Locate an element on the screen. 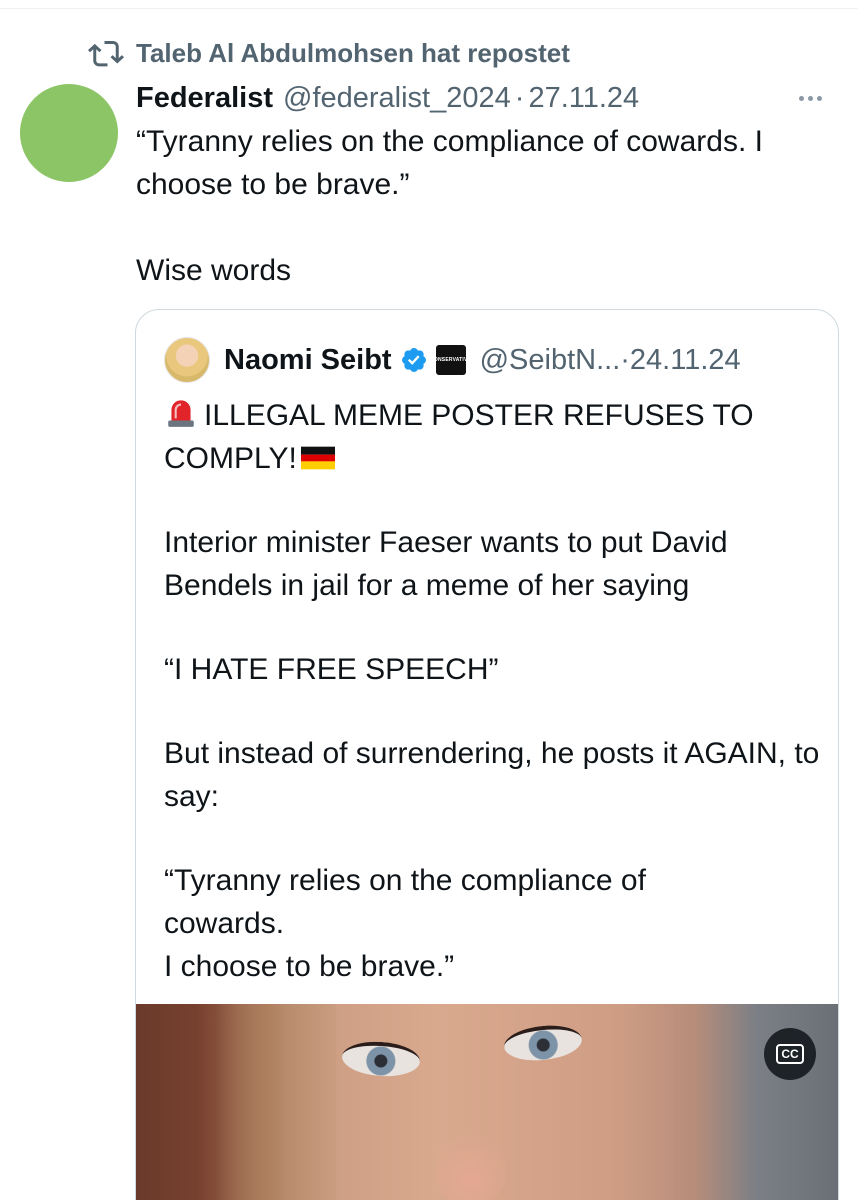  quote-meta: @SeibtN...·24.11.24 is located at coordinates (610, 360).